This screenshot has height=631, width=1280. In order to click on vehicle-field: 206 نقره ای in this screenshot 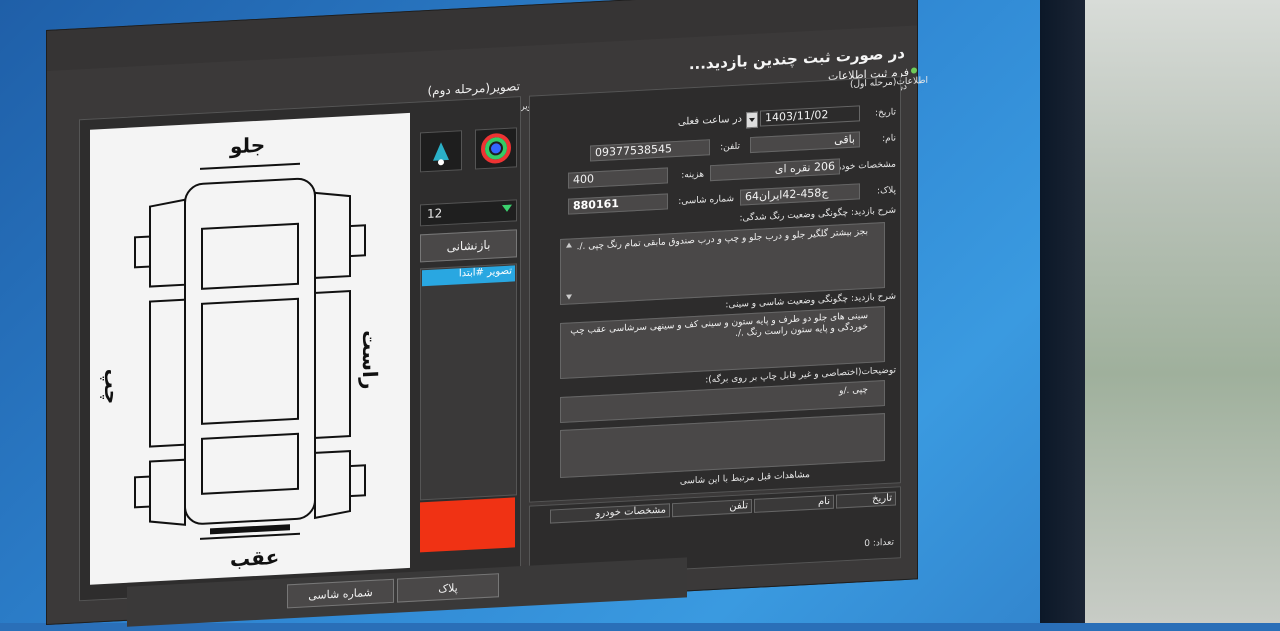, I will do `click(775, 170)`.